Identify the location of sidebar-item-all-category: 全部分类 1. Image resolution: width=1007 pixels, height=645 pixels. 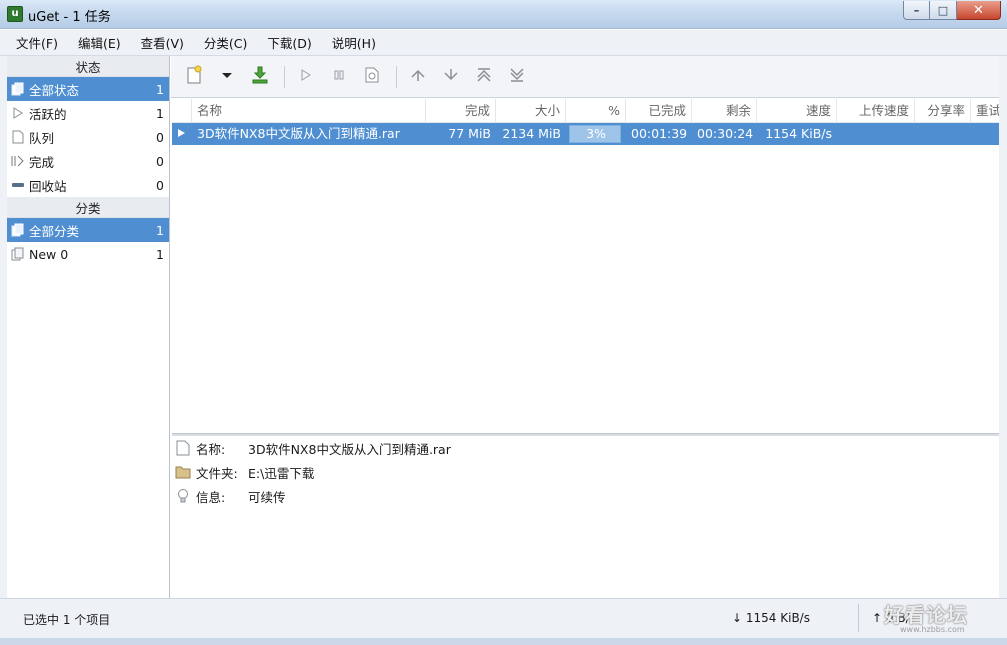
(88, 230).